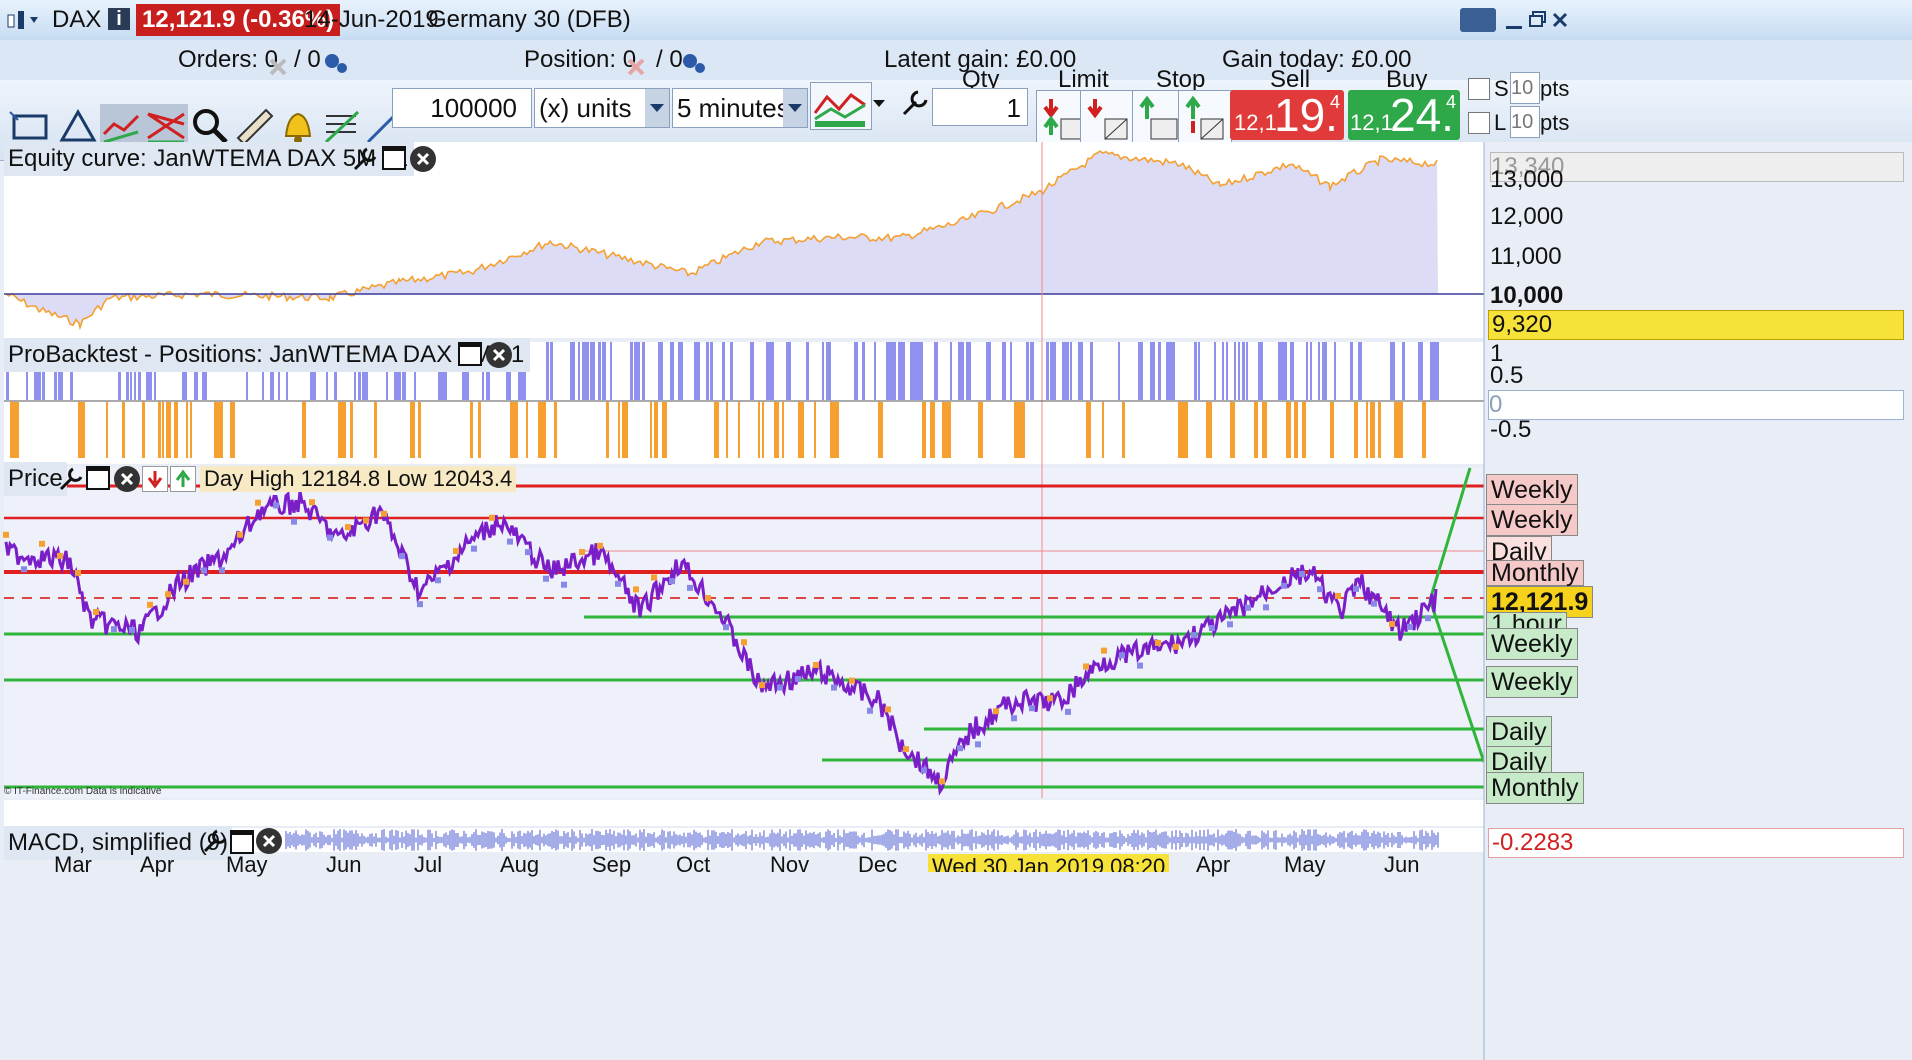 The height and width of the screenshot is (1060, 1912). Describe the element at coordinates (1514, 20) in the screenshot. I see `minimize-icon` at that location.